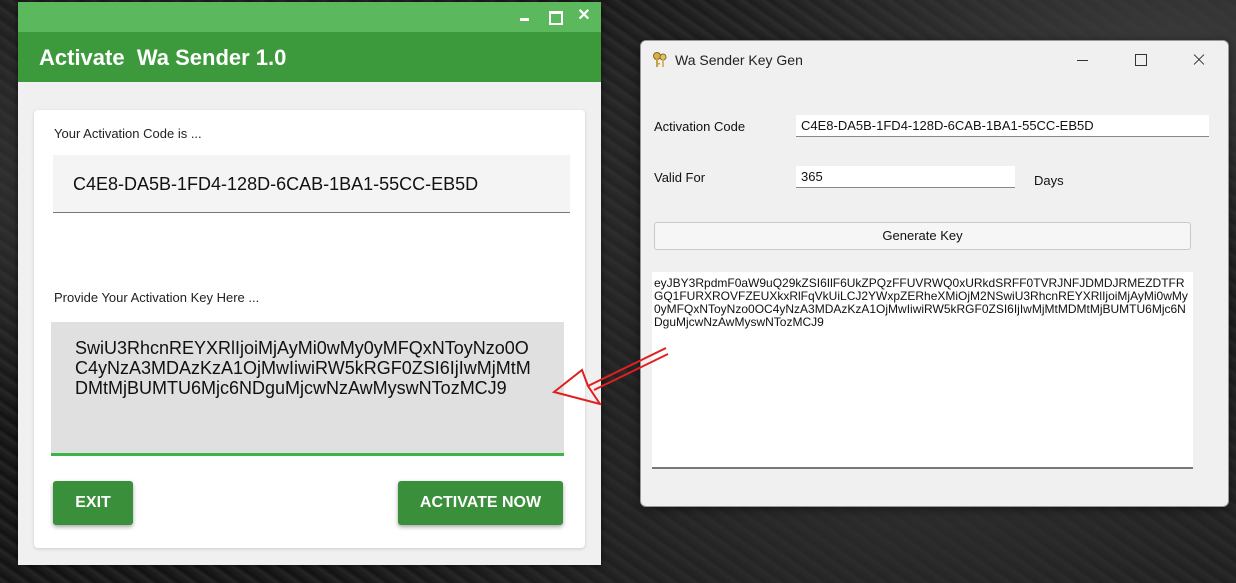 This screenshot has width=1236, height=583. What do you see at coordinates (922, 236) in the screenshot?
I see `generate-key-button: Generate Key` at bounding box center [922, 236].